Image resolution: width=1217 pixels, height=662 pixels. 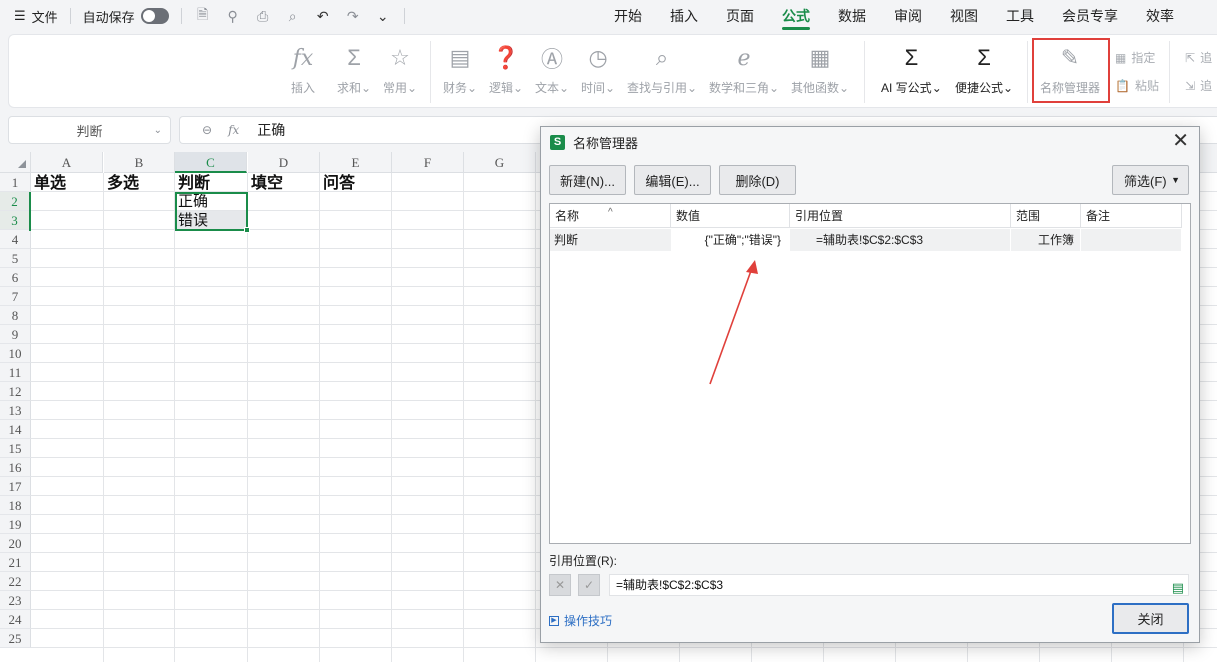 I want to click on fx-icon: fx, so click(x=233, y=130).